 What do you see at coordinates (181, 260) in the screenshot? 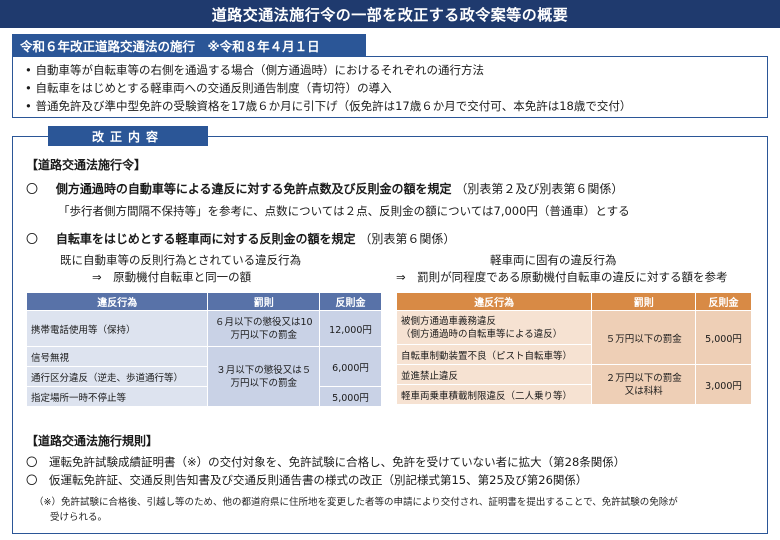
I see `left-caption: 既に自動車等の反則行為とされている違反行為` at bounding box center [181, 260].